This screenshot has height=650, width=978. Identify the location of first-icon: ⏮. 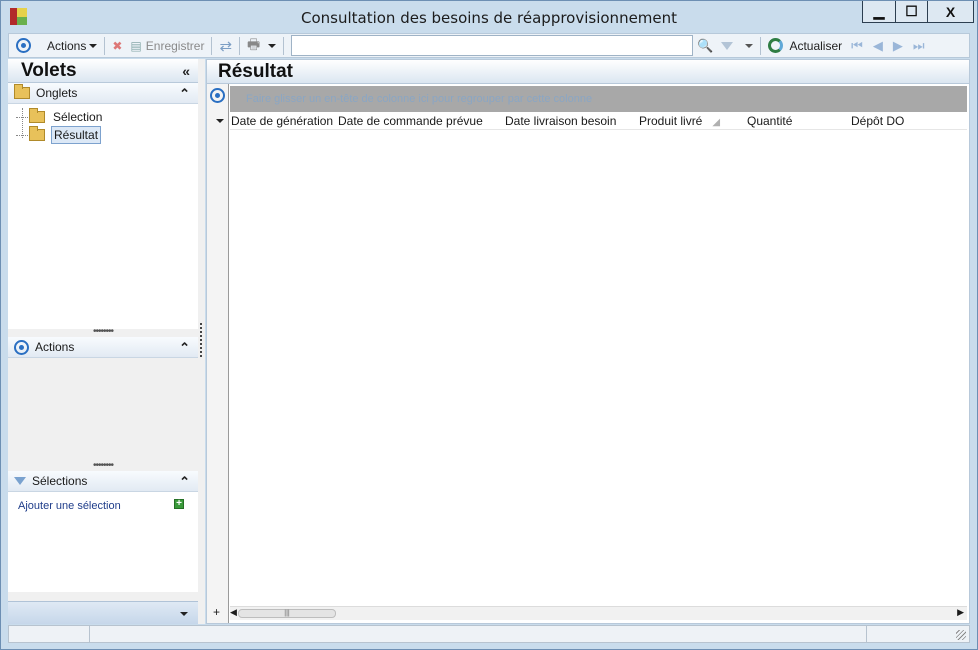
(857, 46).